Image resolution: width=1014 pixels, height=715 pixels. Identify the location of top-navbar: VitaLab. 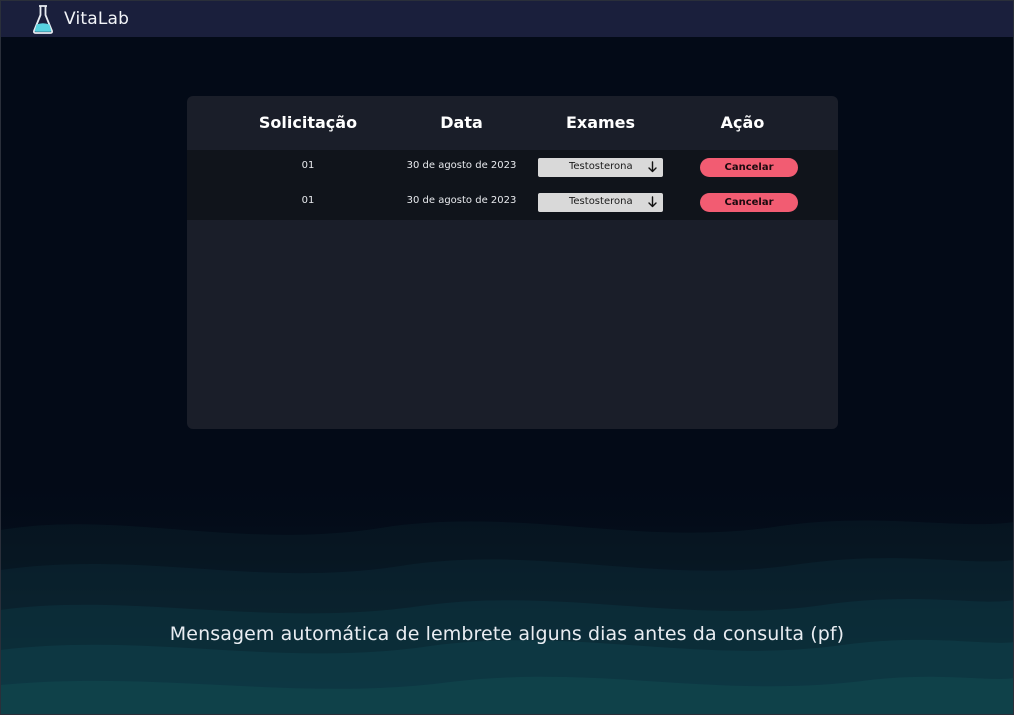
(507, 18).